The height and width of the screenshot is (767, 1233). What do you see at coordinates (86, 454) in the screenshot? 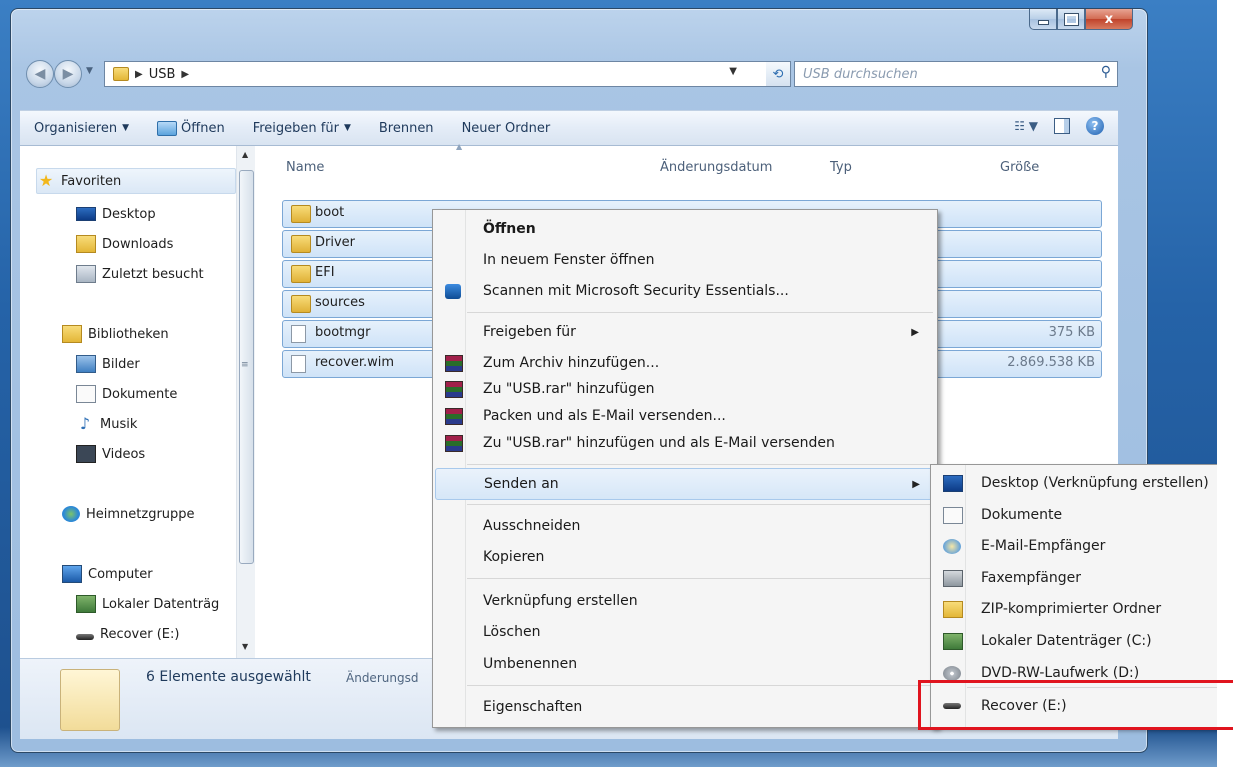
I see `video-icon` at bounding box center [86, 454].